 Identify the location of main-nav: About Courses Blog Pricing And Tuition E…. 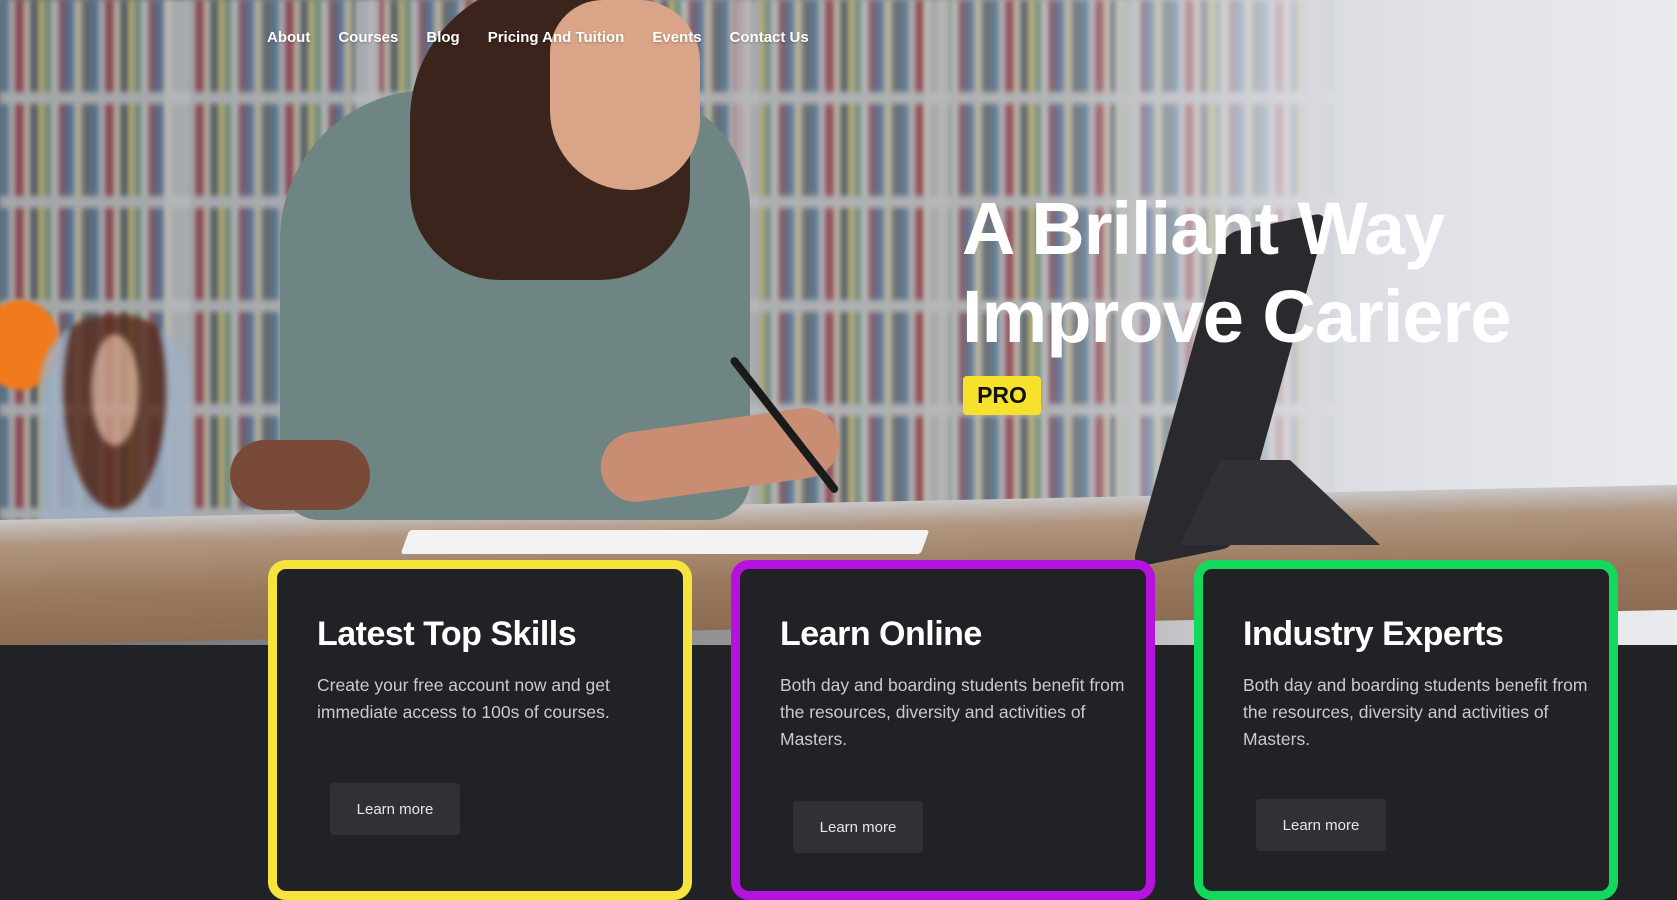
(552, 37).